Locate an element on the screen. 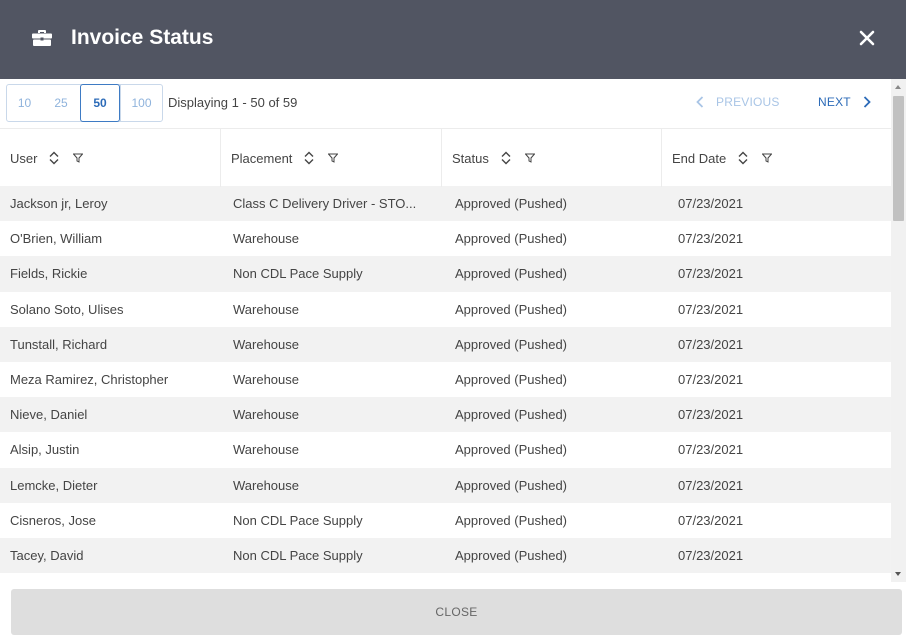 The height and width of the screenshot is (636, 906). cell-user: Cisneros, Jose is located at coordinates (53, 520).